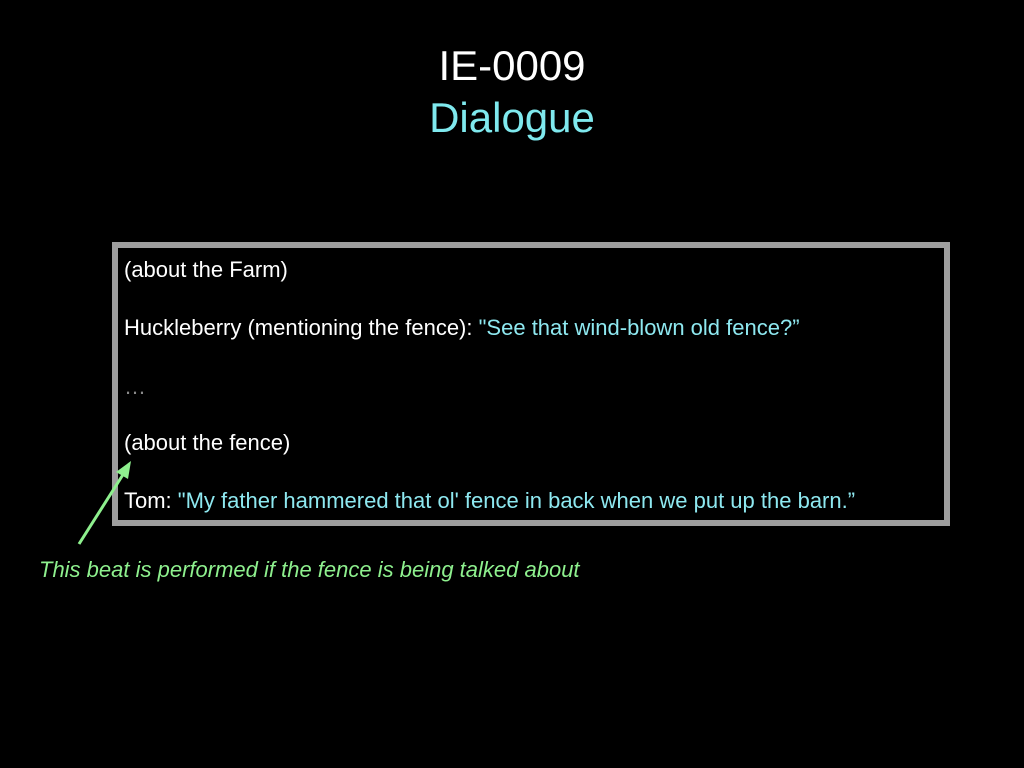 Image resolution: width=1024 pixels, height=768 pixels. I want to click on slide-subtitle: Dialogue, so click(512, 117).